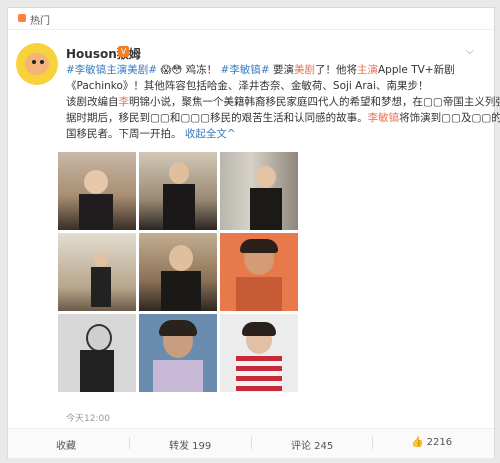  What do you see at coordinates (190, 444) in the screenshot?
I see `repost-button: 转发 199` at bounding box center [190, 444].